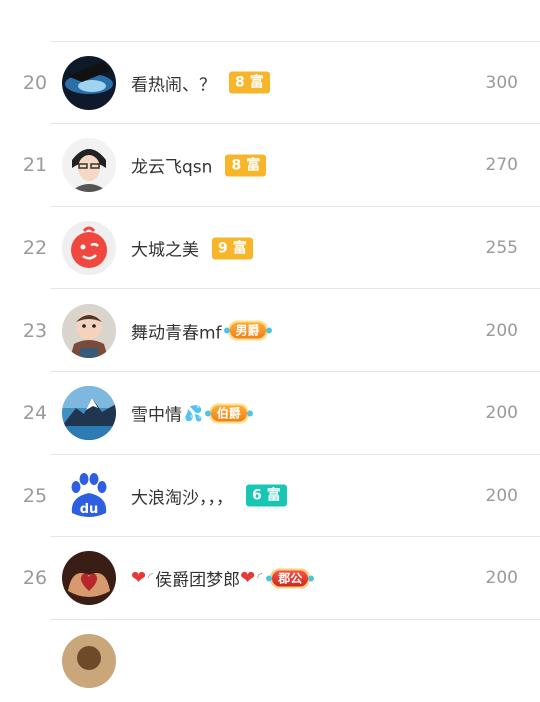  What do you see at coordinates (35, 82) in the screenshot?
I see `rank-number: 20` at bounding box center [35, 82].